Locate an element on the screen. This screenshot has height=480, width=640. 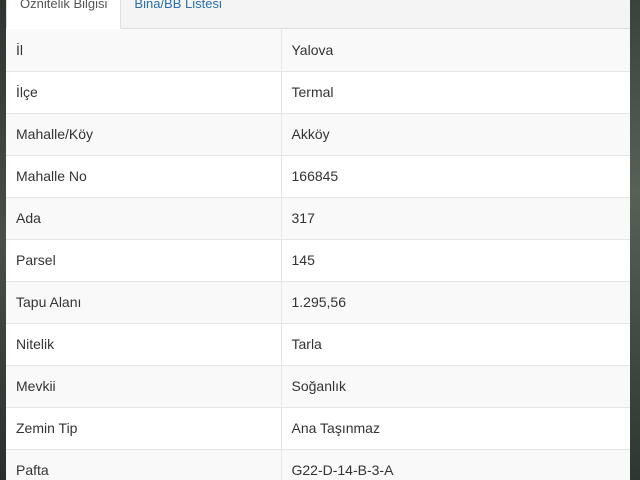
table-row: Zemin Tip Ana Taşınmaz is located at coordinates (318, 428).